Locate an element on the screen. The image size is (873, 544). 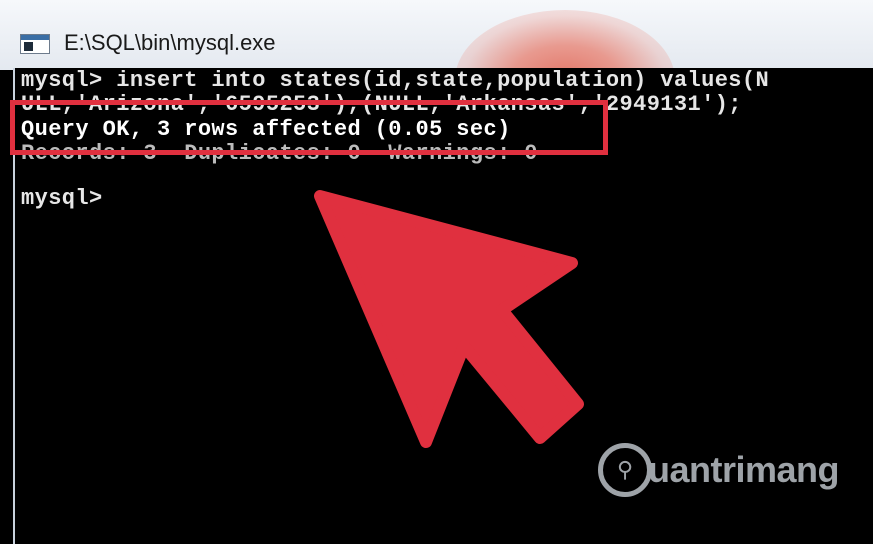
watermark: ⚲ uantrimang is located at coordinates (719, 470).